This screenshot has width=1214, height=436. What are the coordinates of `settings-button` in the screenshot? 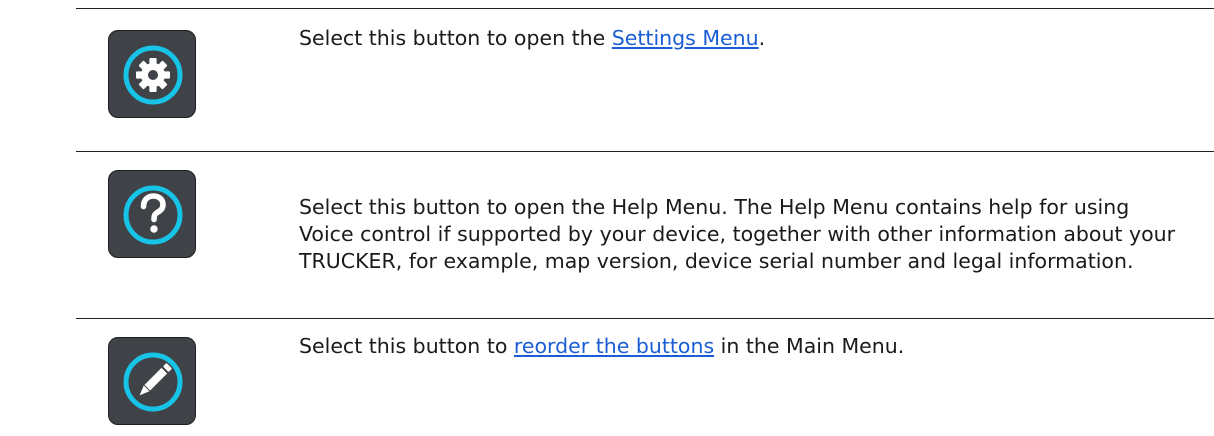 It's located at (152, 74).